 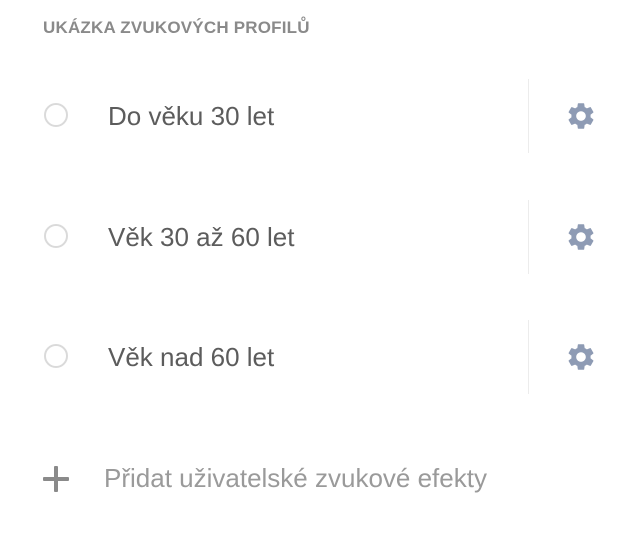 I want to click on profile-row-under-30: Do věku 30 let, so click(x=320, y=116).